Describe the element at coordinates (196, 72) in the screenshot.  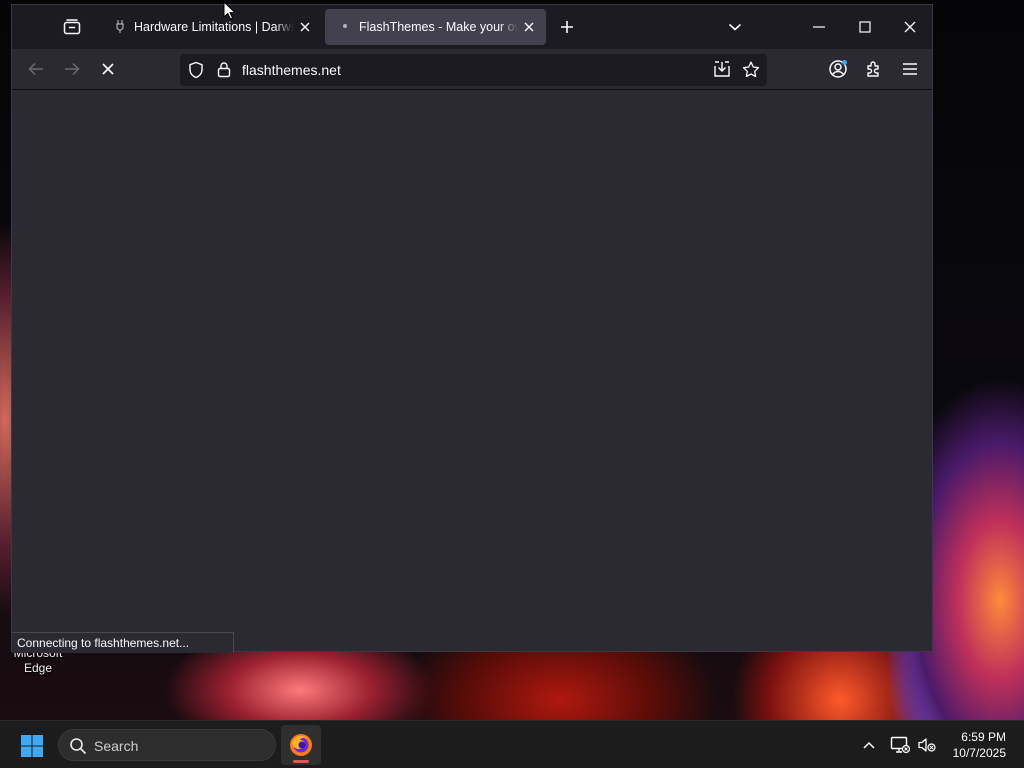
I see `shield-icon` at that location.